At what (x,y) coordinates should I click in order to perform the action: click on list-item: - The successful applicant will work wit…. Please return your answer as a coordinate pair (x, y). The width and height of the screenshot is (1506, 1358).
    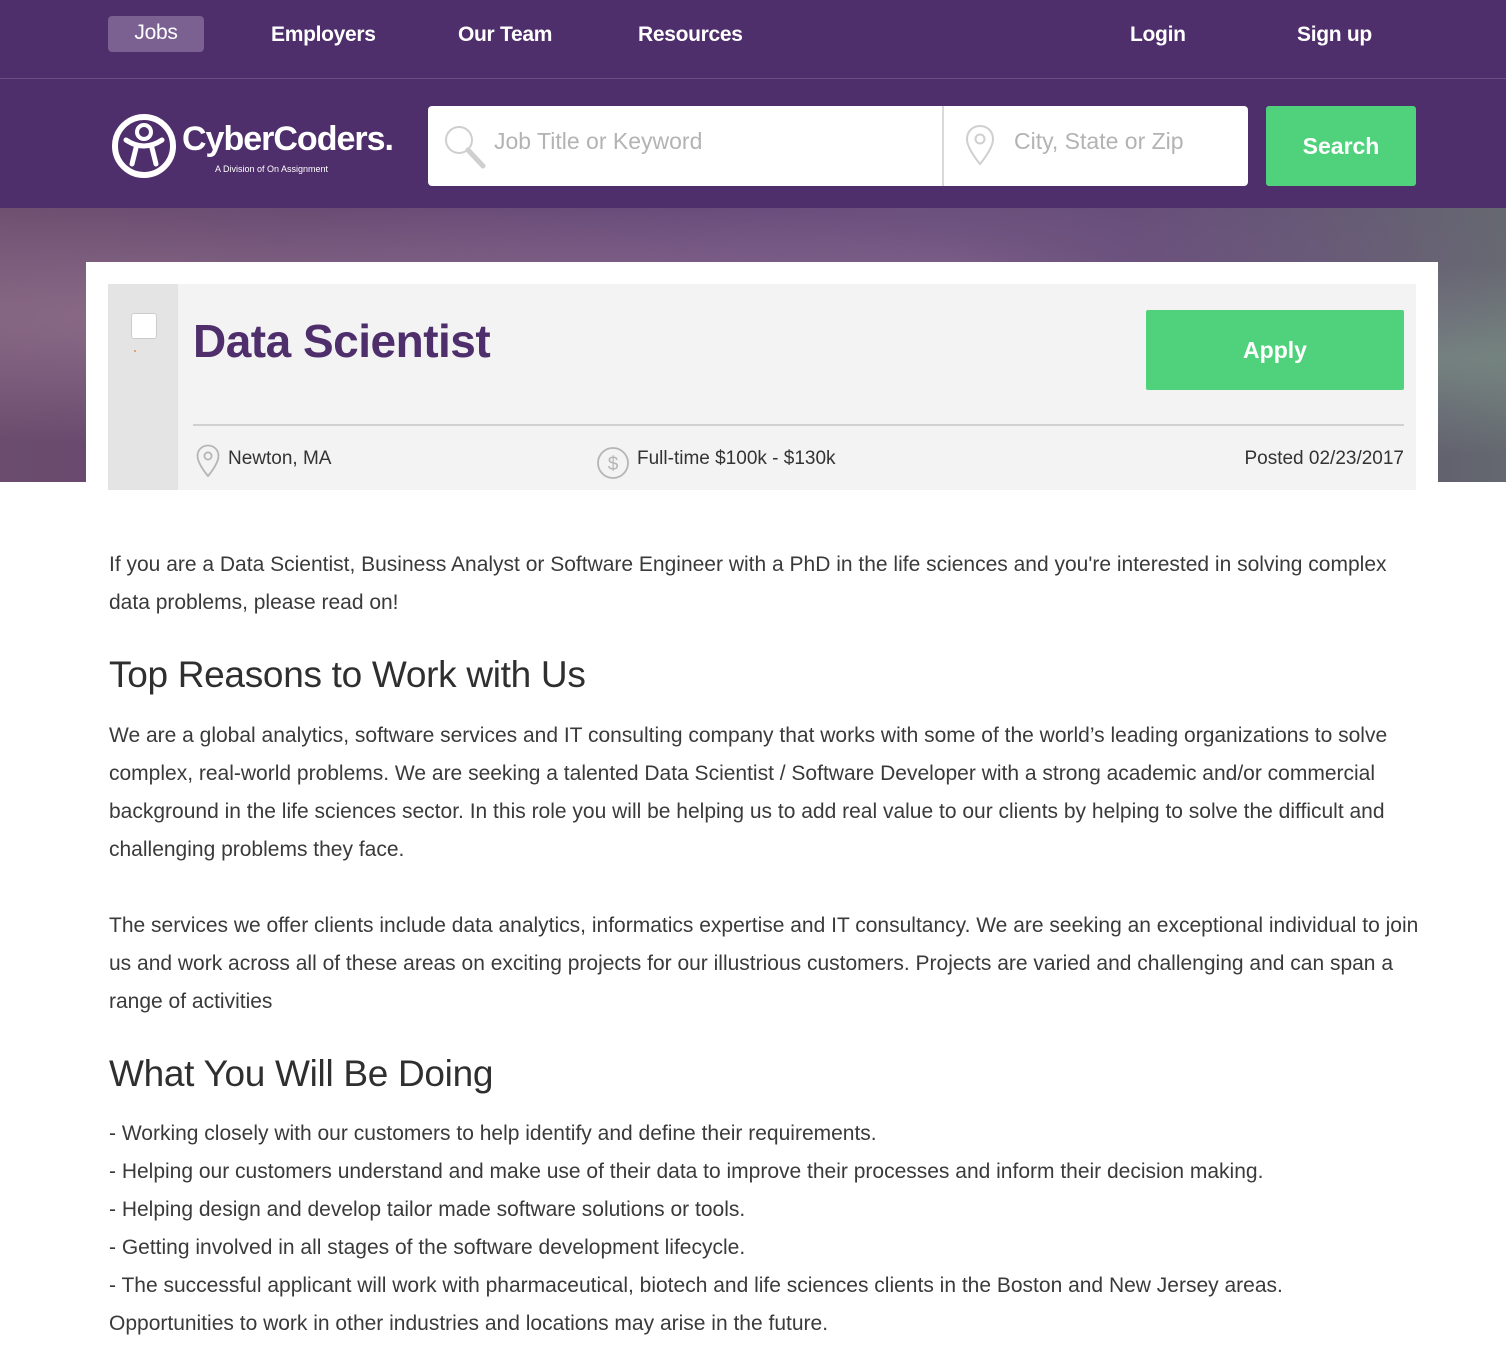
    Looking at the image, I should click on (696, 1285).